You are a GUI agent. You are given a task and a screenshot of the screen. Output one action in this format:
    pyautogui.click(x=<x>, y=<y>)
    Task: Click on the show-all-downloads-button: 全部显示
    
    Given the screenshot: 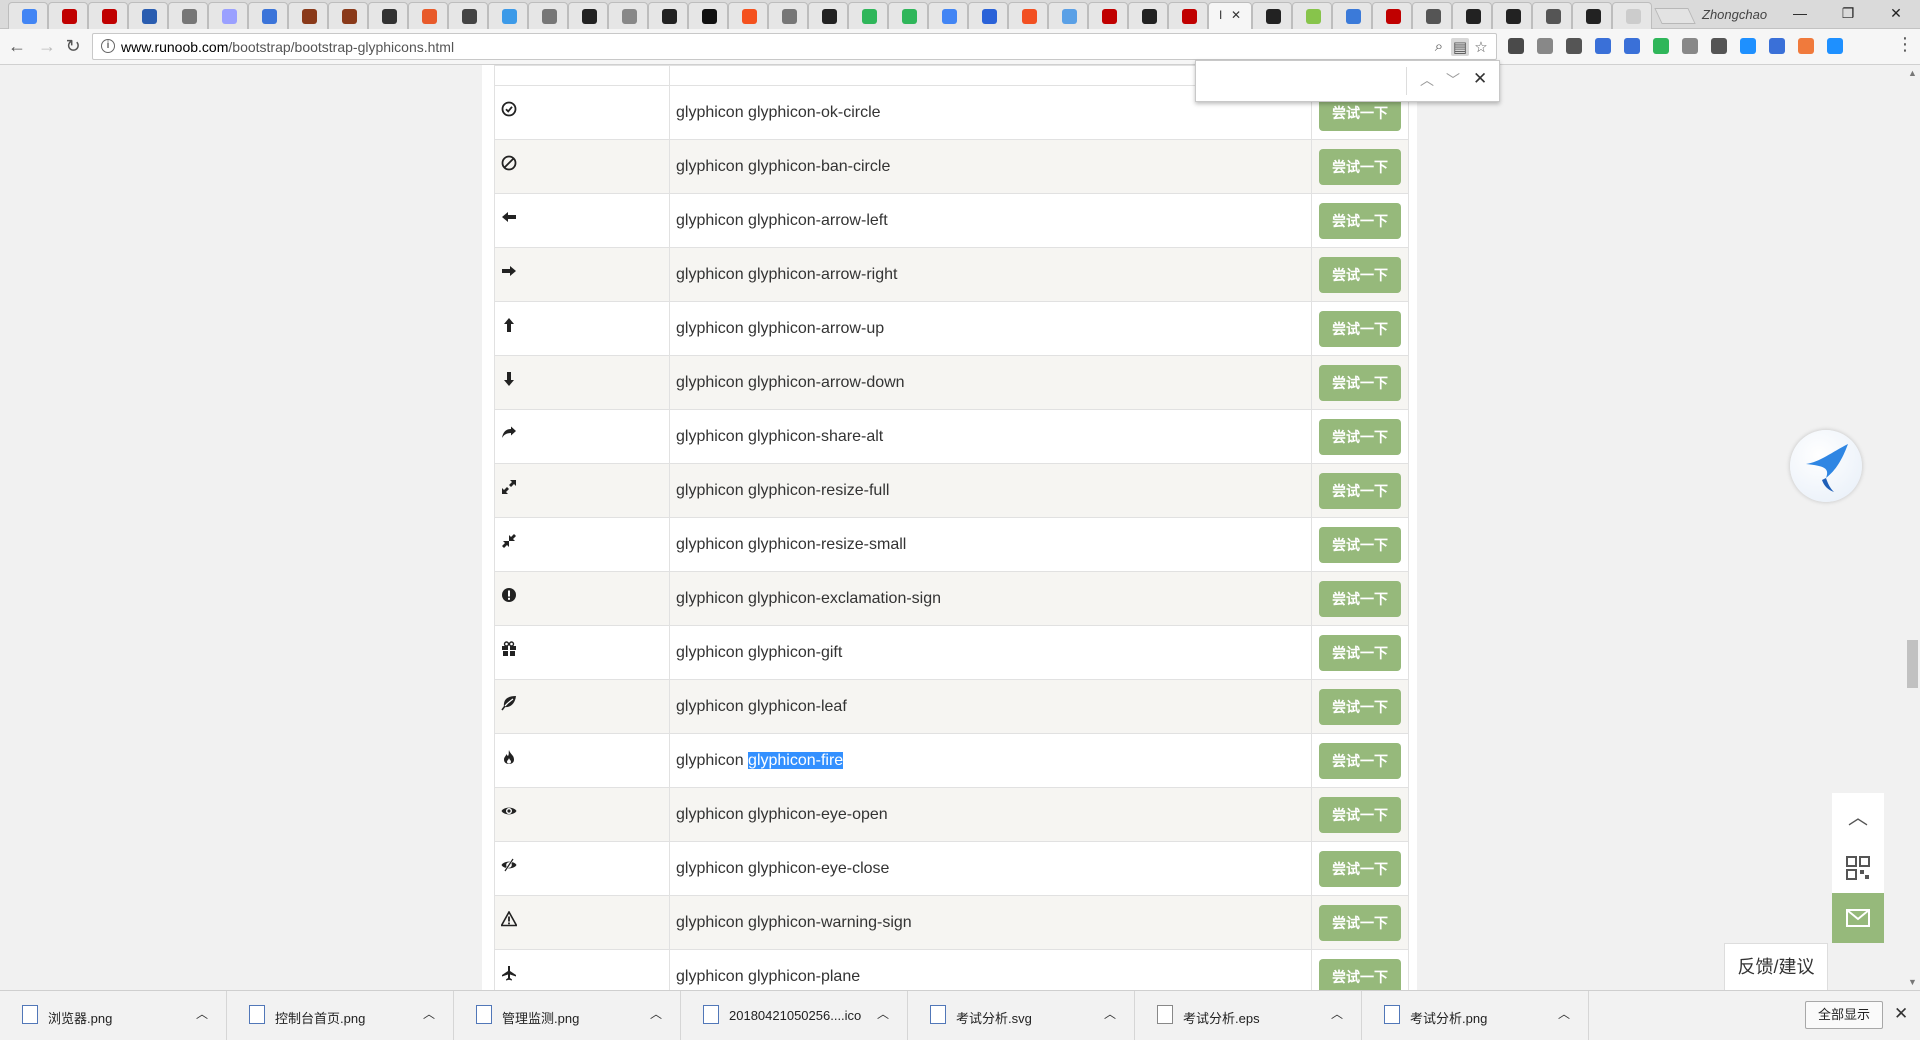 What is the action you would take?
    pyautogui.click(x=1844, y=1015)
    